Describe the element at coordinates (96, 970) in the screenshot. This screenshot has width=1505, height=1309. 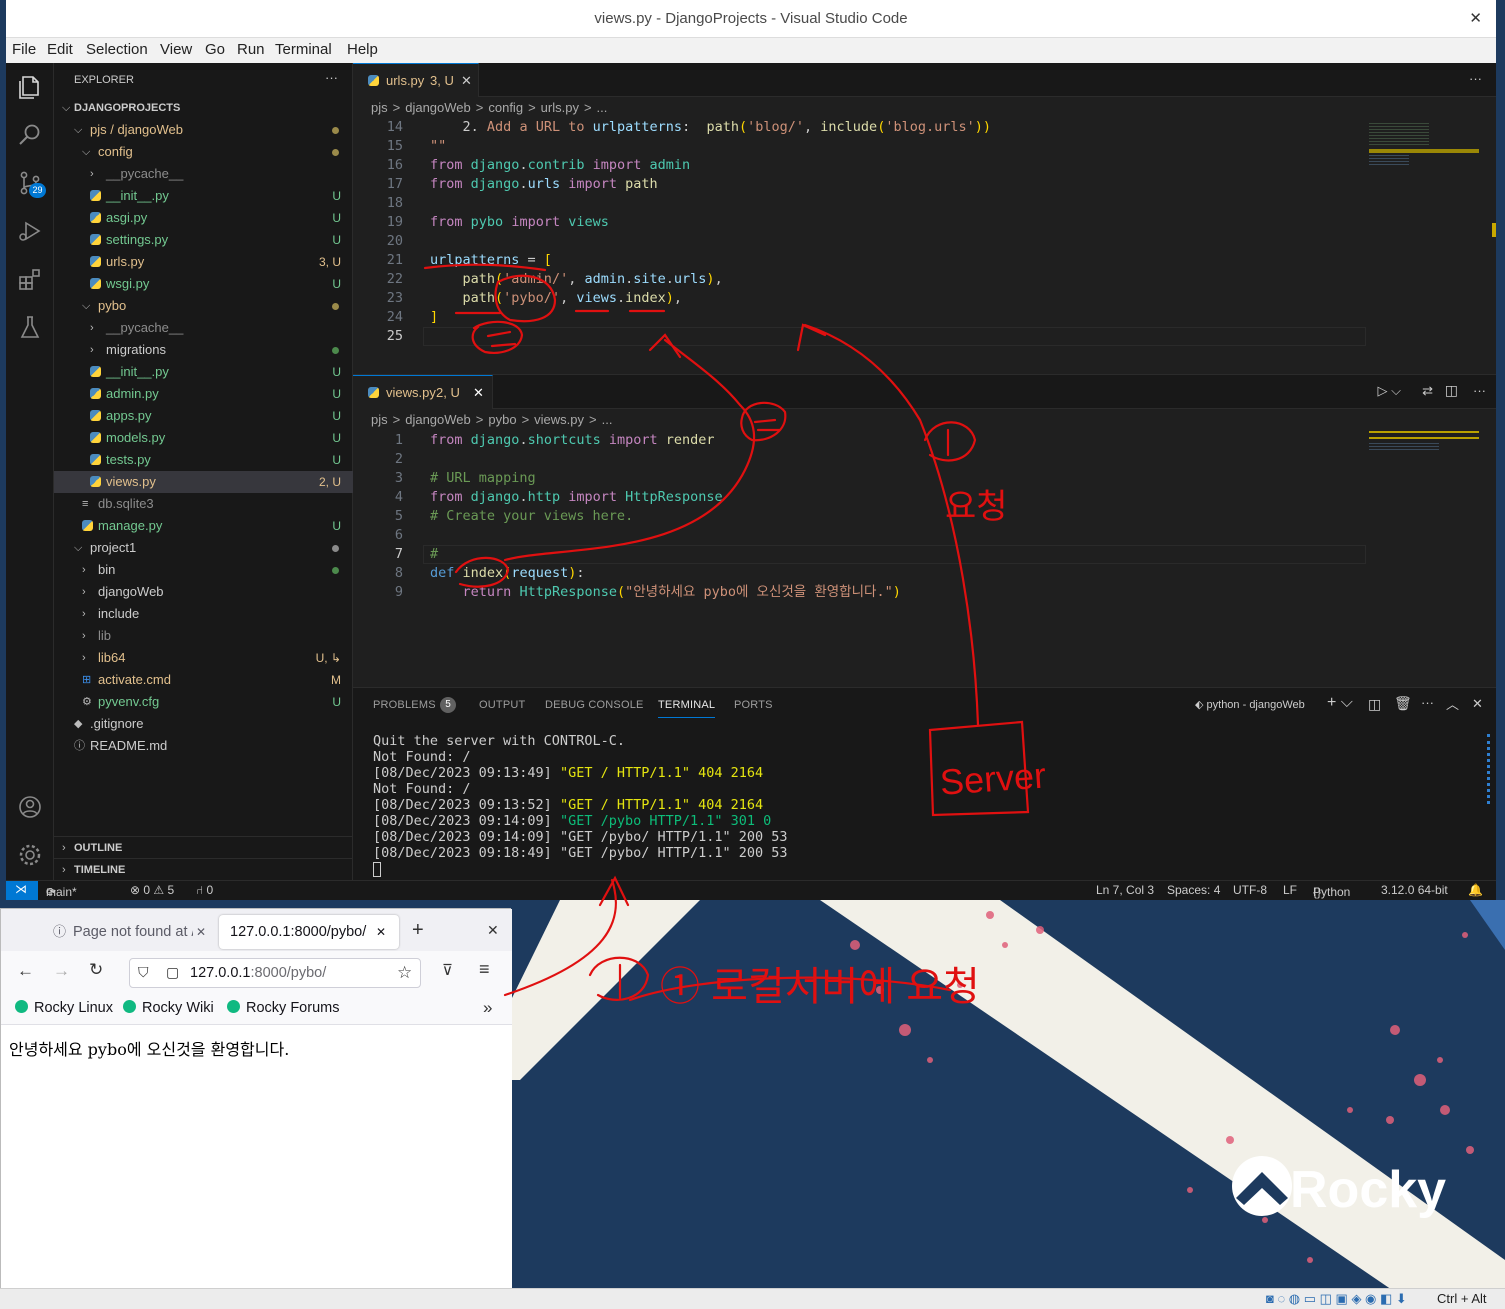
I see `reload-icon: ↻` at that location.